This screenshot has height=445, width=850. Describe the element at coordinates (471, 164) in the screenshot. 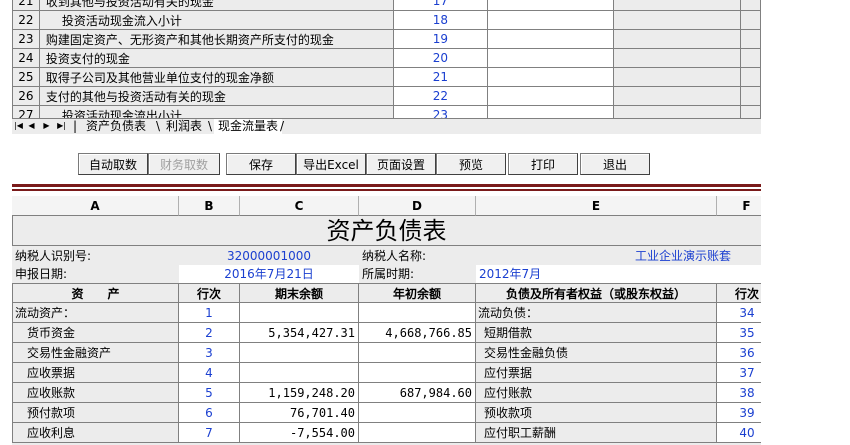

I see `preview-button: 预览` at that location.